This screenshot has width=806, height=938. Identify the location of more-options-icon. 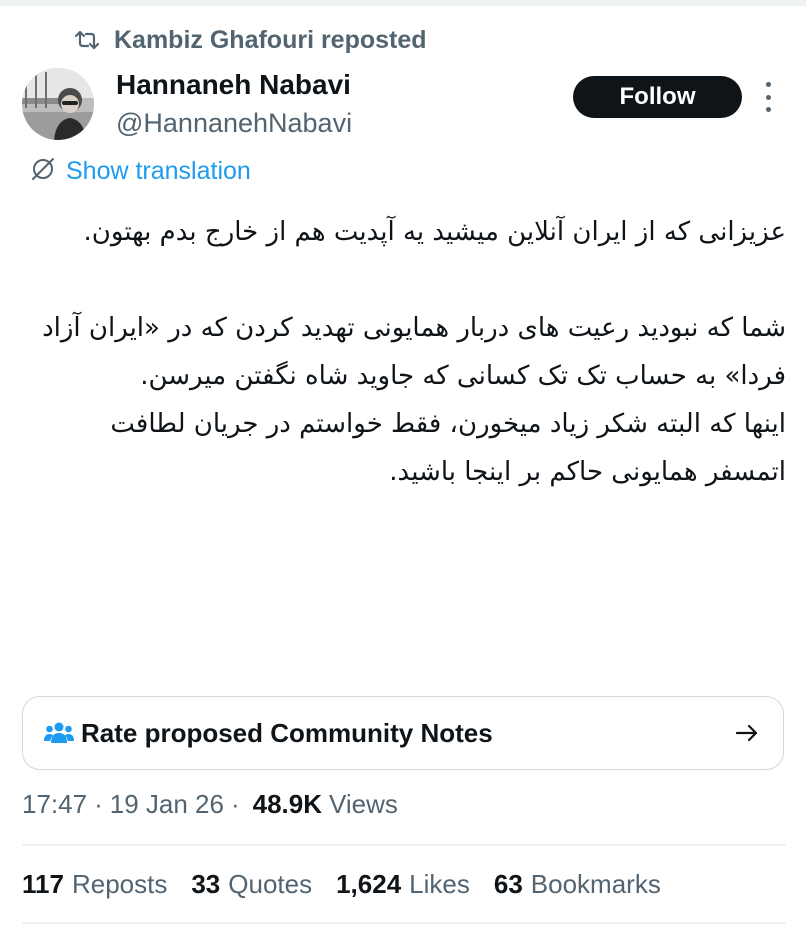
(768, 97).